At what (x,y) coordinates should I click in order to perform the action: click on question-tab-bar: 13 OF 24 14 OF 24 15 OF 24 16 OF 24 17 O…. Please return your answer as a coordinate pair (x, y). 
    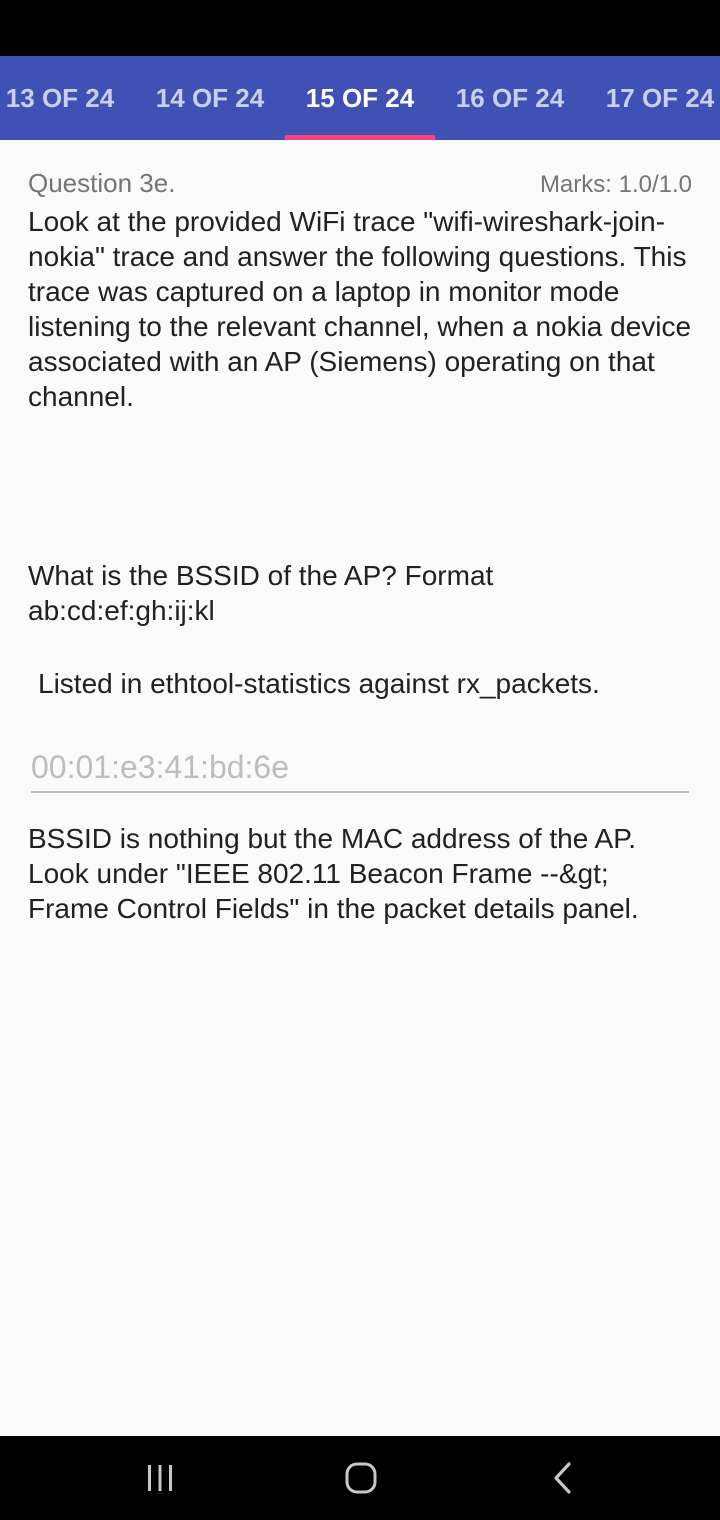
    Looking at the image, I should click on (360, 98).